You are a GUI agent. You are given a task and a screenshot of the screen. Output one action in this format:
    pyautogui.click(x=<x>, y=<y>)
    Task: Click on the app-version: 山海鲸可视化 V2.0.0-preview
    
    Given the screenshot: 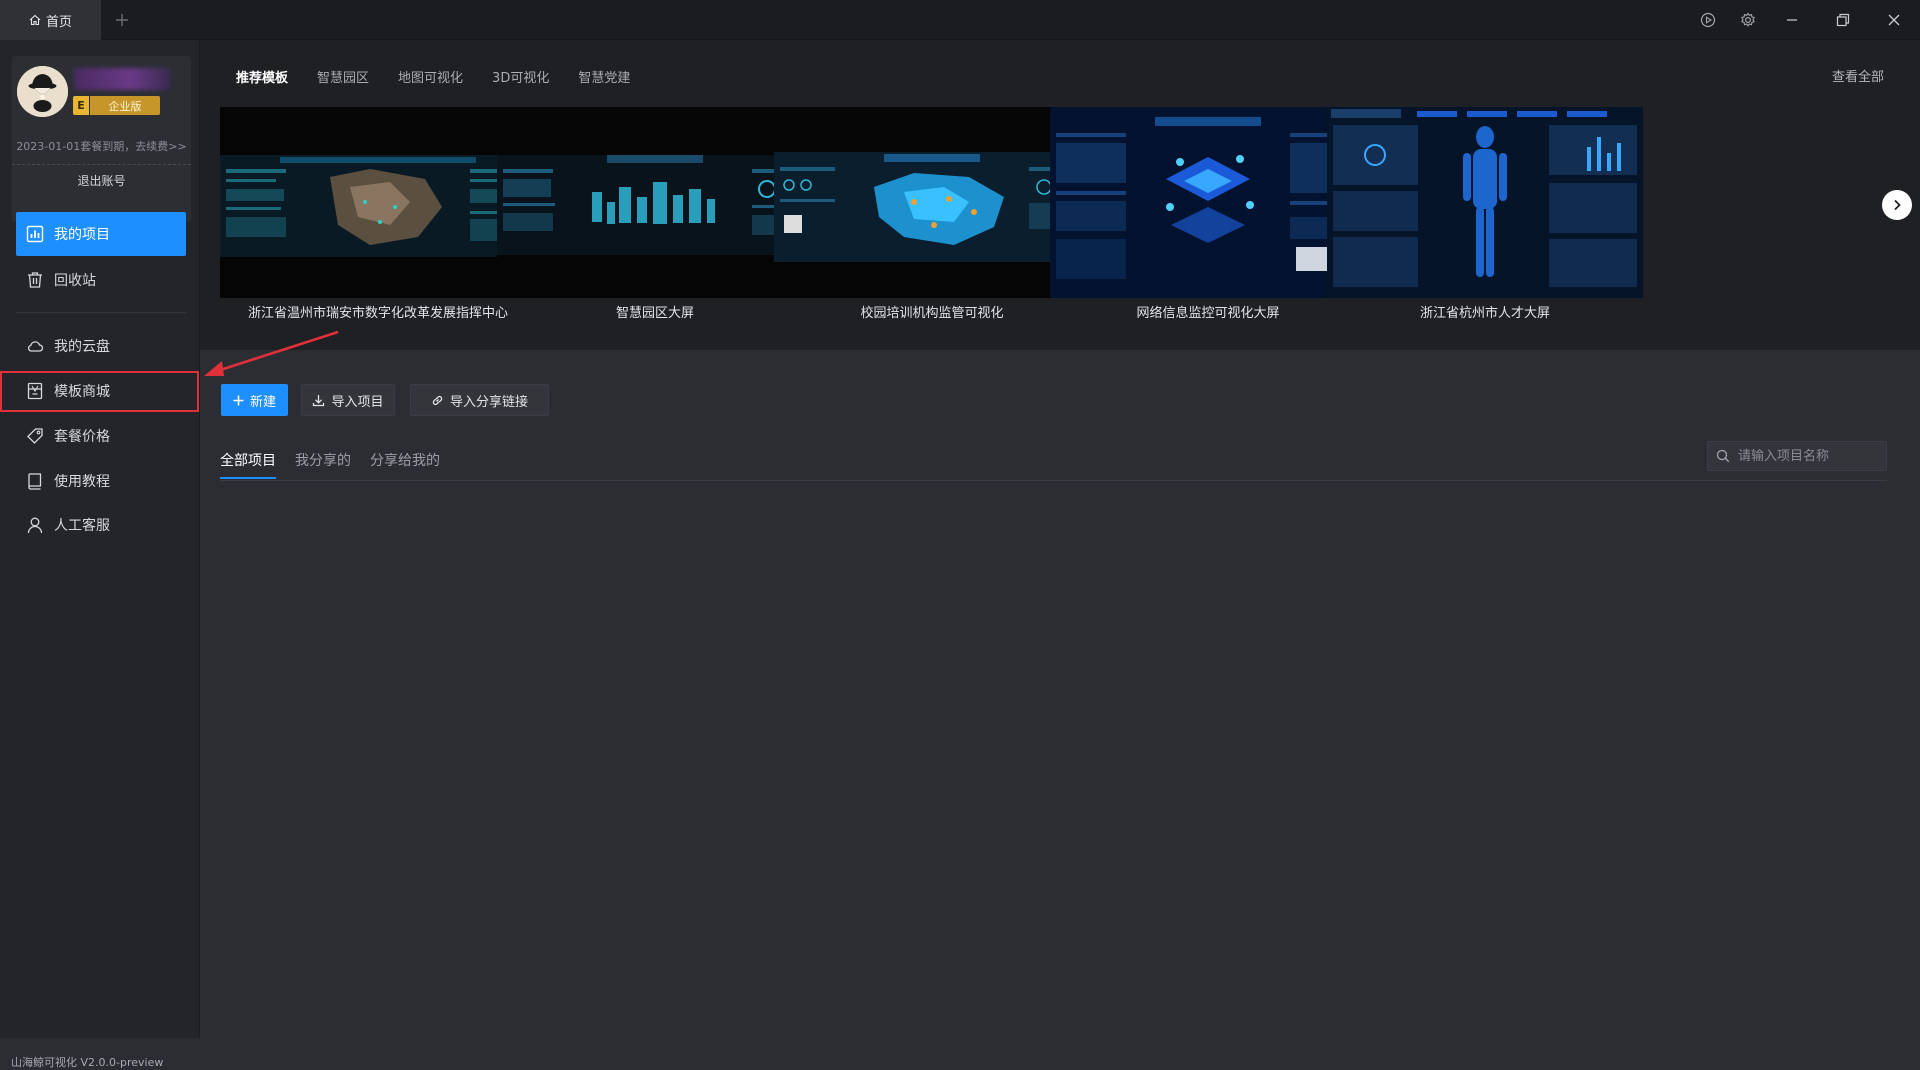 What is the action you would take?
    pyautogui.click(x=87, y=1062)
    